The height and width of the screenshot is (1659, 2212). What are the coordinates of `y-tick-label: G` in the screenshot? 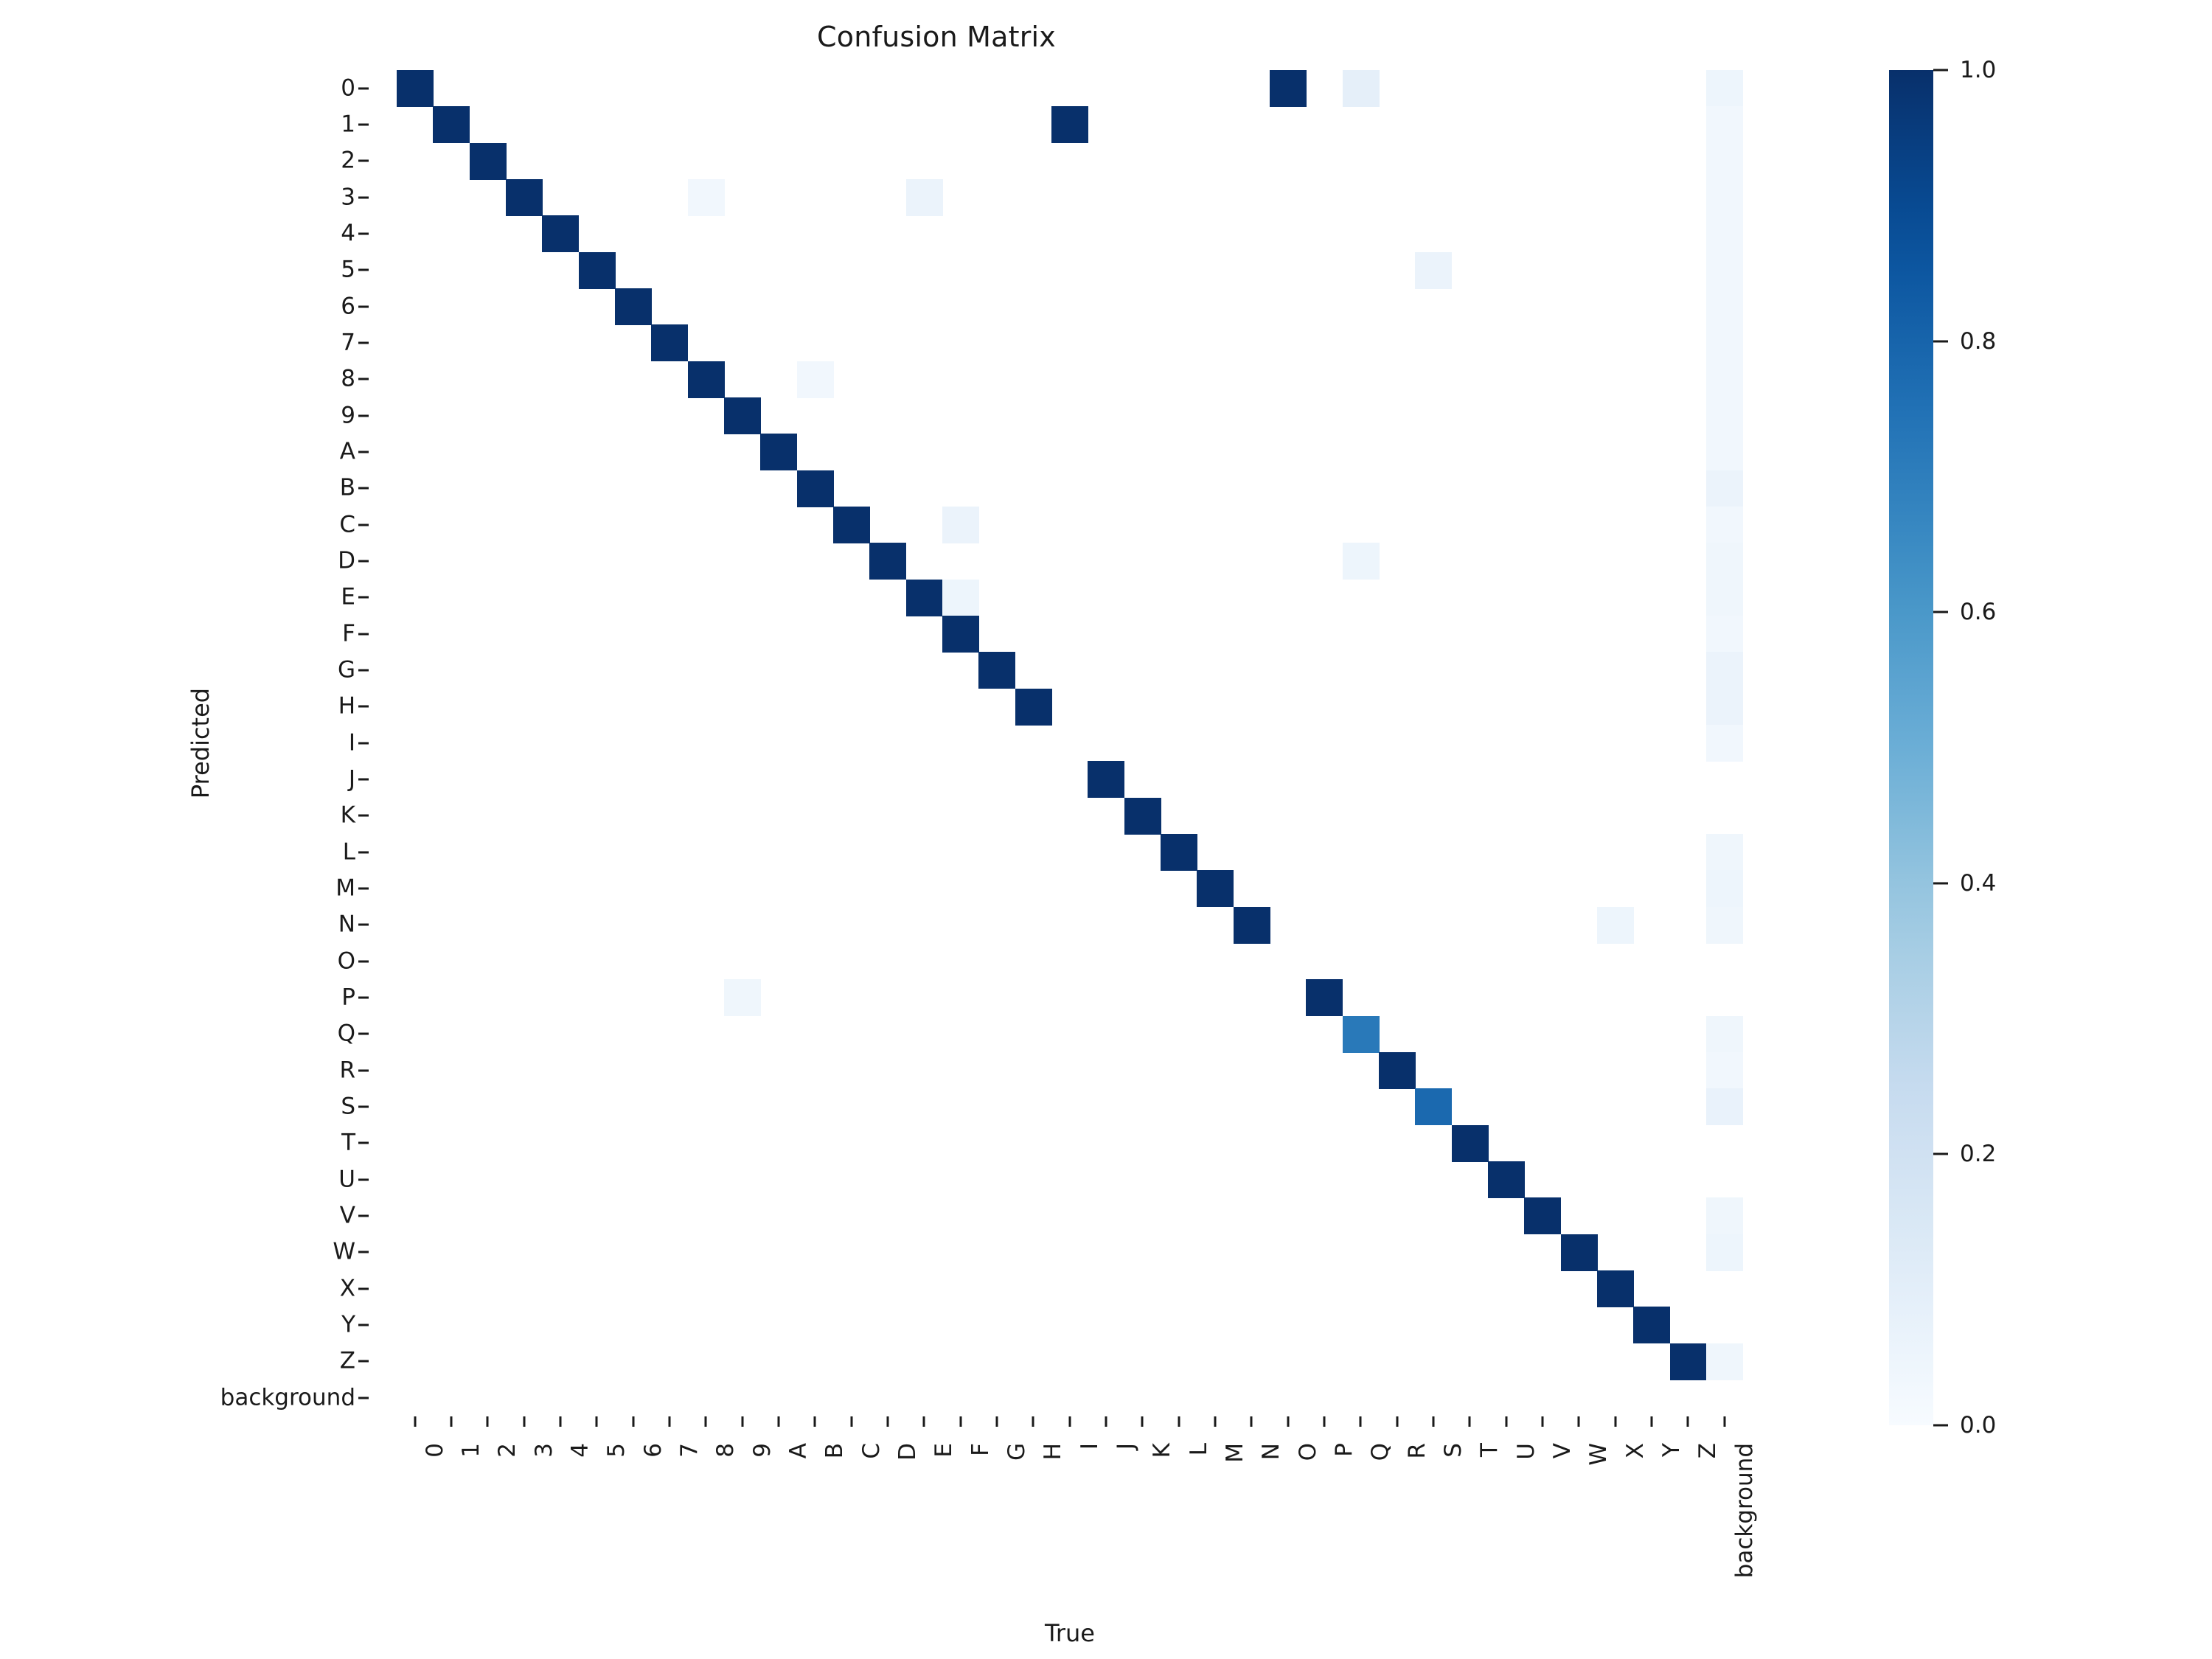 It's located at (346, 670).